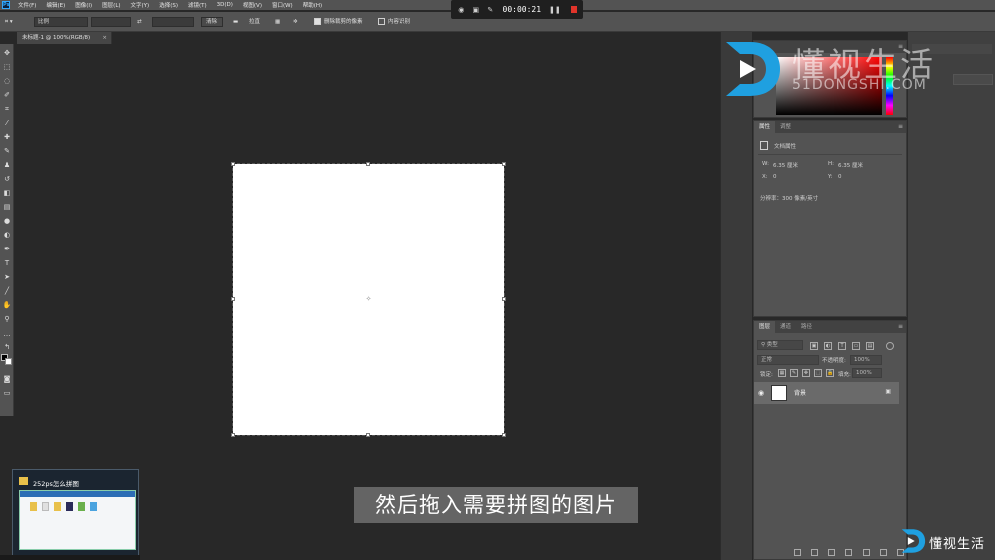 This screenshot has height=560, width=995. I want to click on width-ratio-input, so click(111, 22).